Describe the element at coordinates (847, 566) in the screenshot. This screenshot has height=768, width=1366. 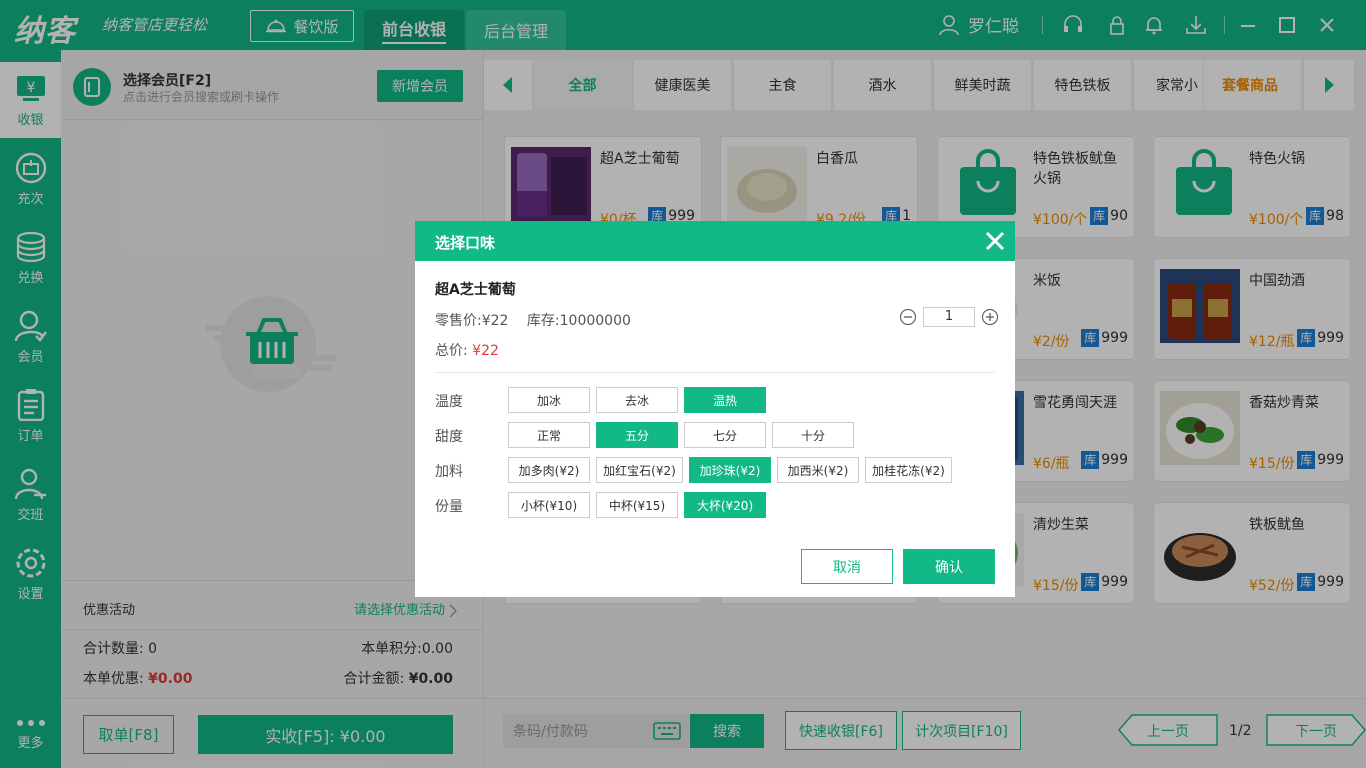
I see `cancel-button: 取消` at that location.